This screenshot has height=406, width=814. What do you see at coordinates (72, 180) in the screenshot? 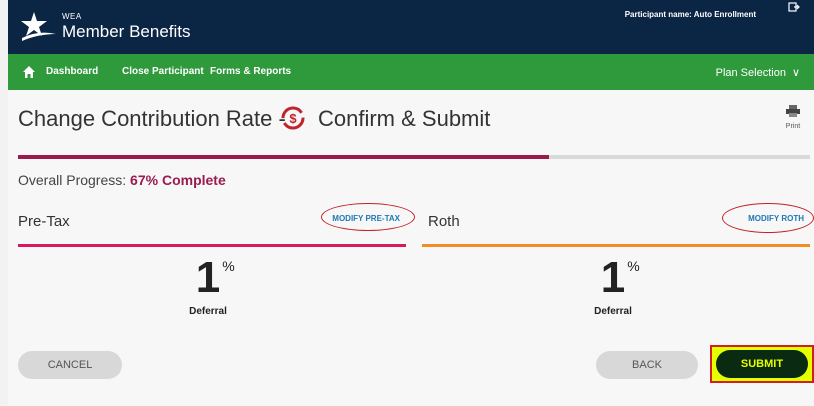
I see `overall-progress-label: Overall Progress:` at bounding box center [72, 180].